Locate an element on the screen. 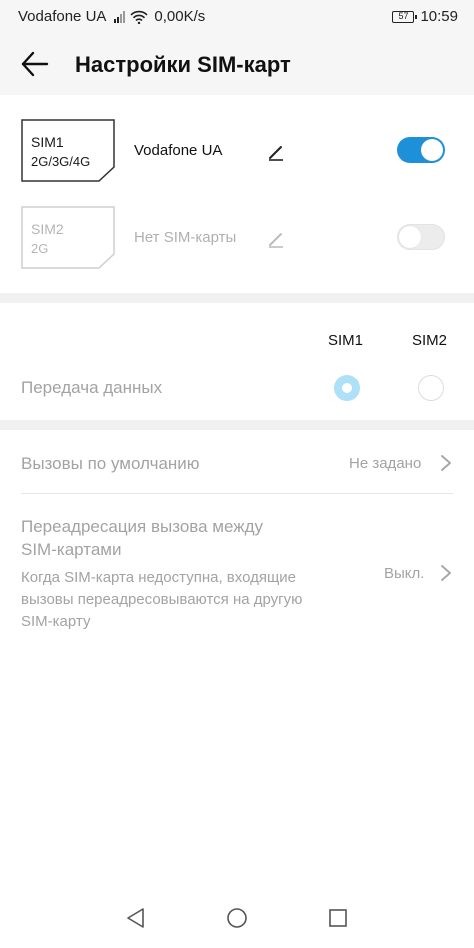 The image size is (474, 948). sim2-status-label: Нет SIM-карты is located at coordinates (185, 237).